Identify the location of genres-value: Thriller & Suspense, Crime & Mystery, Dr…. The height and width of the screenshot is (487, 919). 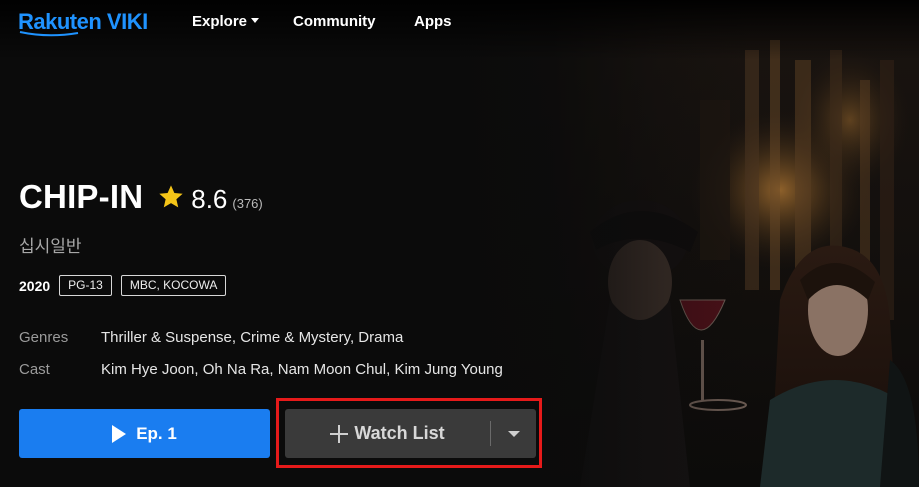
(252, 337).